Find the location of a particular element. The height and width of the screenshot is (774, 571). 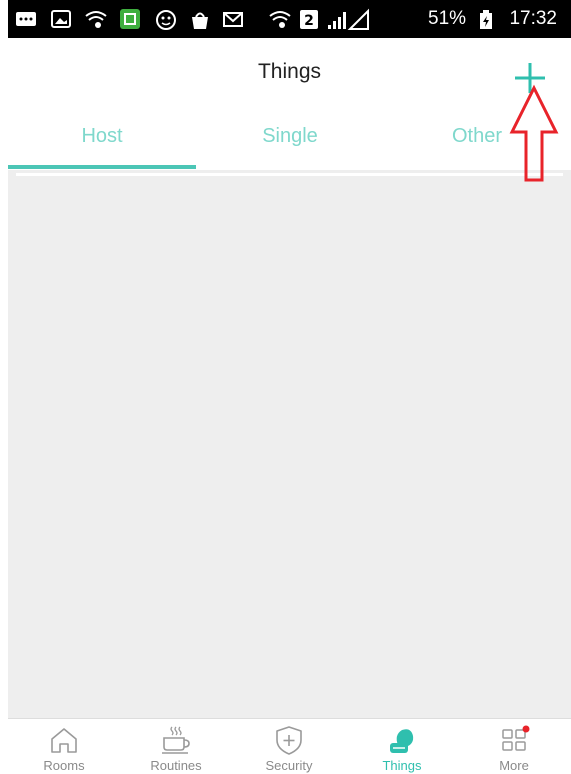

nav-label: Routines is located at coordinates (176, 765).